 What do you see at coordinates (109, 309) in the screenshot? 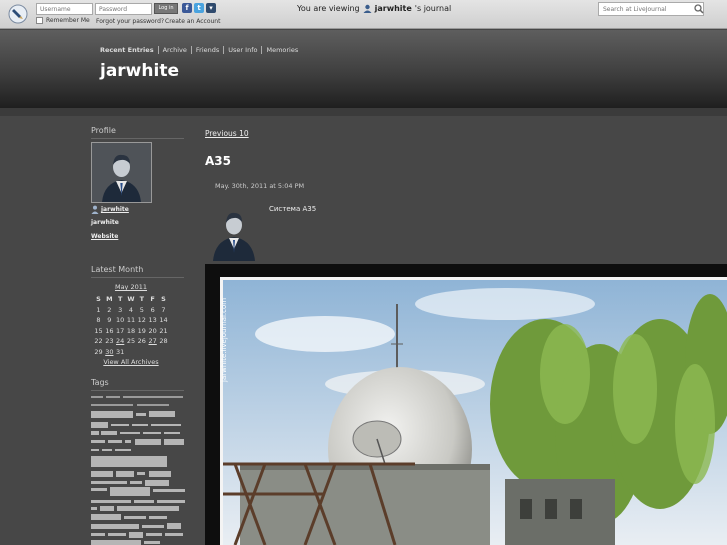
I see `calendar-day: 2` at bounding box center [109, 309].